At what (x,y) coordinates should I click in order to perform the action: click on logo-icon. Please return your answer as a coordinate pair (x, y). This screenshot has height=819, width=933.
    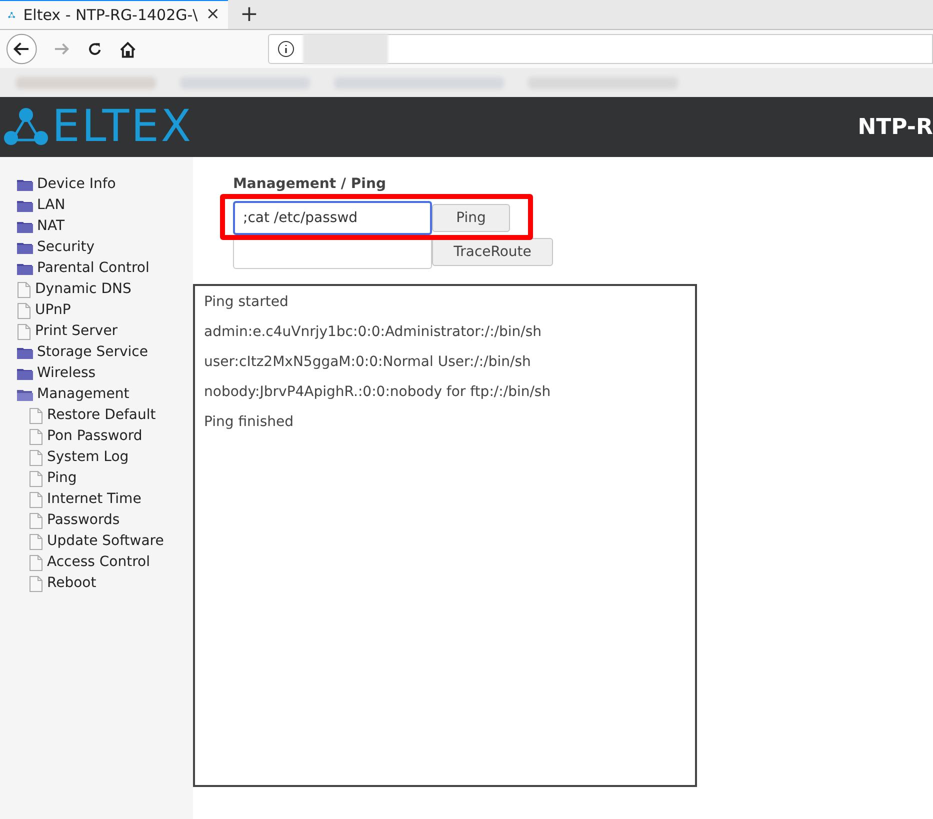
    Looking at the image, I should click on (26, 127).